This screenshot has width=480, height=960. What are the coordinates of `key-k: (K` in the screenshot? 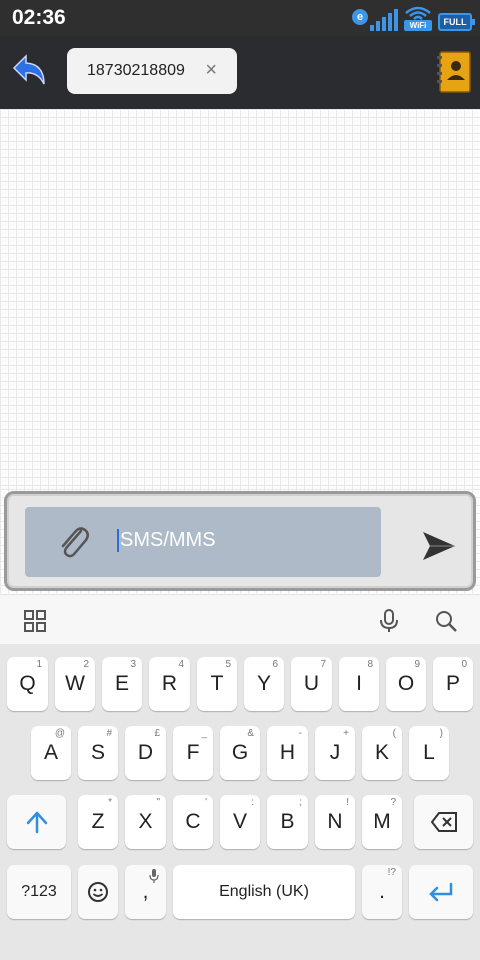 It's located at (382, 753).